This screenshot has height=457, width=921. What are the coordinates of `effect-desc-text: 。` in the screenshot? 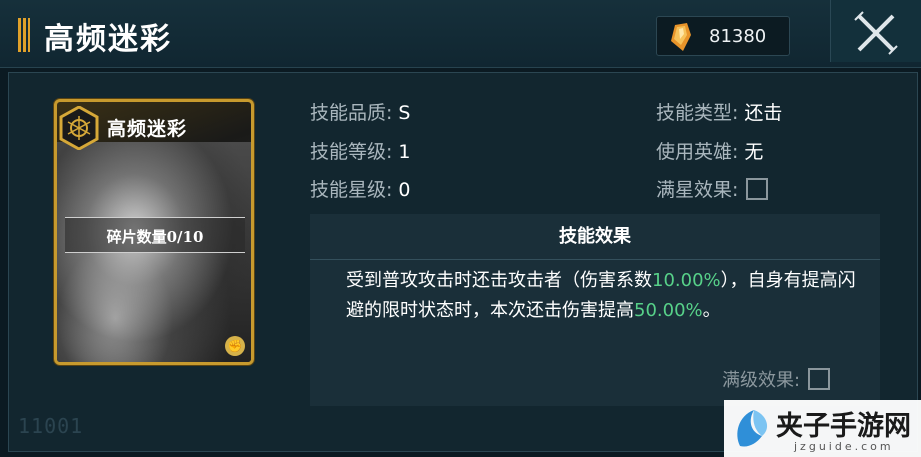 It's located at (711, 310).